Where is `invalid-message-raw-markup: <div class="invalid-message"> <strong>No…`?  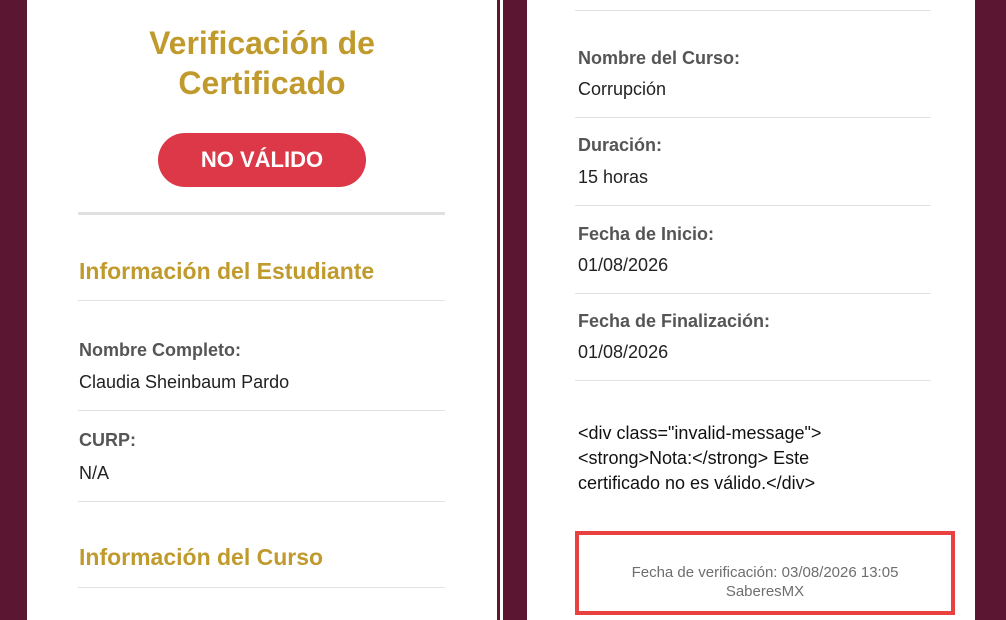
invalid-message-raw-markup: <div class="invalid-message"> <strong>No… is located at coordinates (728, 458).